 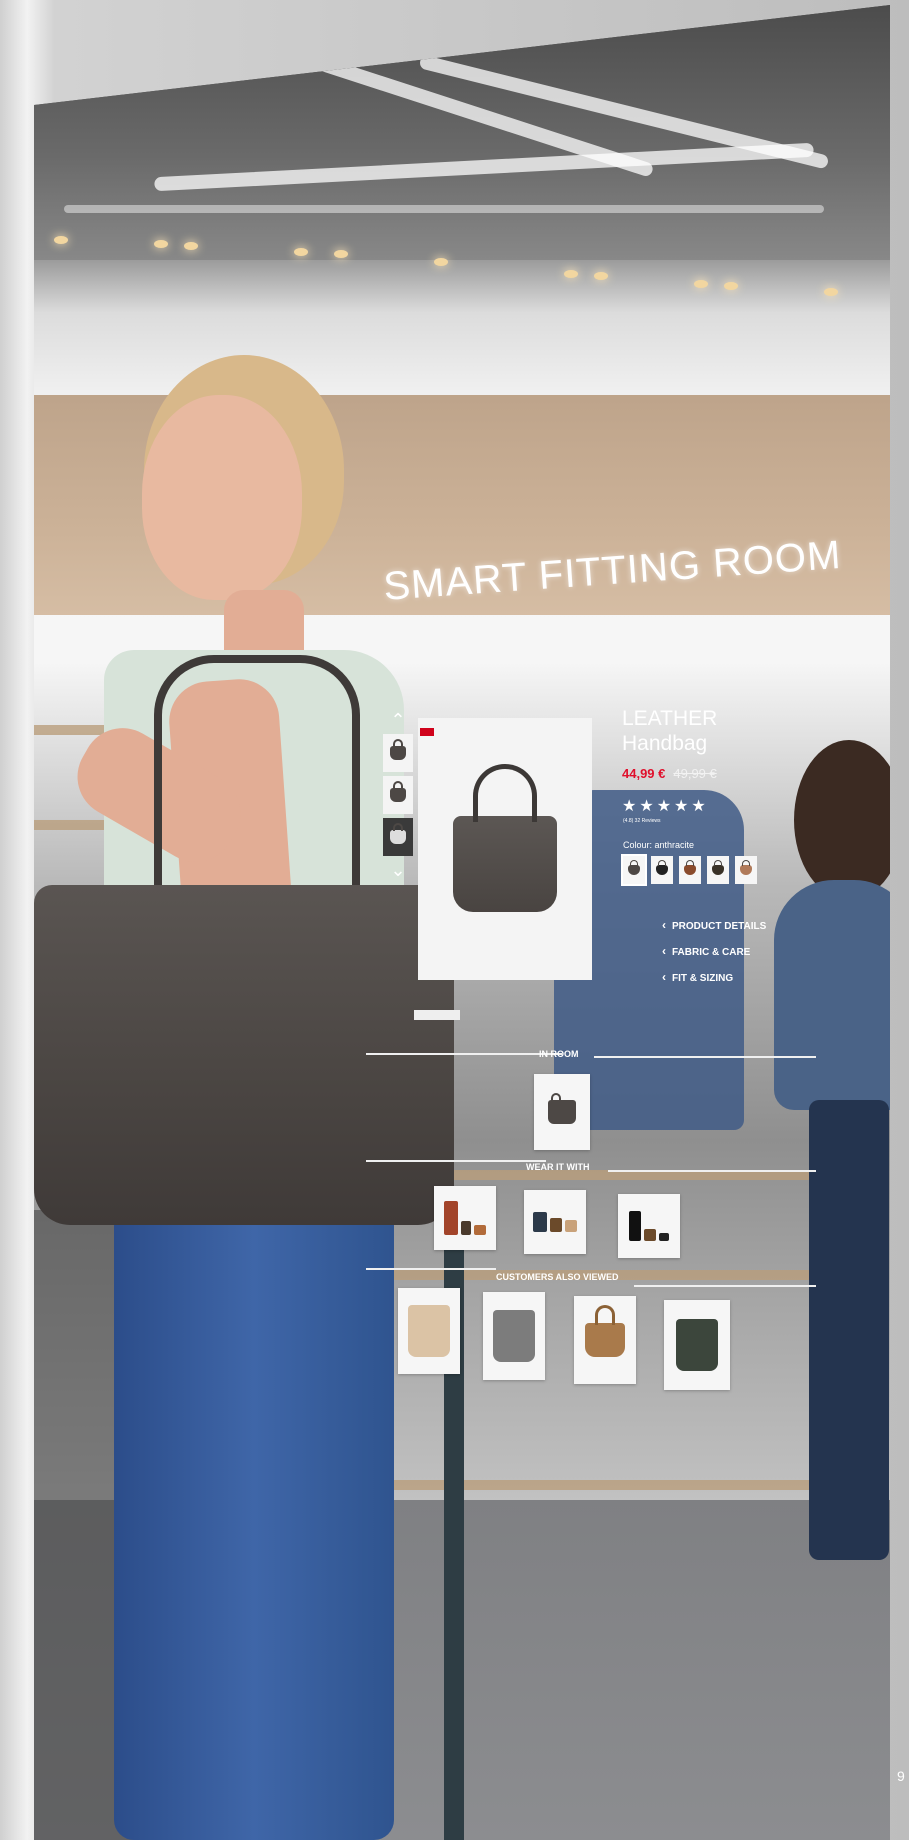 What do you see at coordinates (849, 1330) in the screenshot?
I see `shopper-legs` at bounding box center [849, 1330].